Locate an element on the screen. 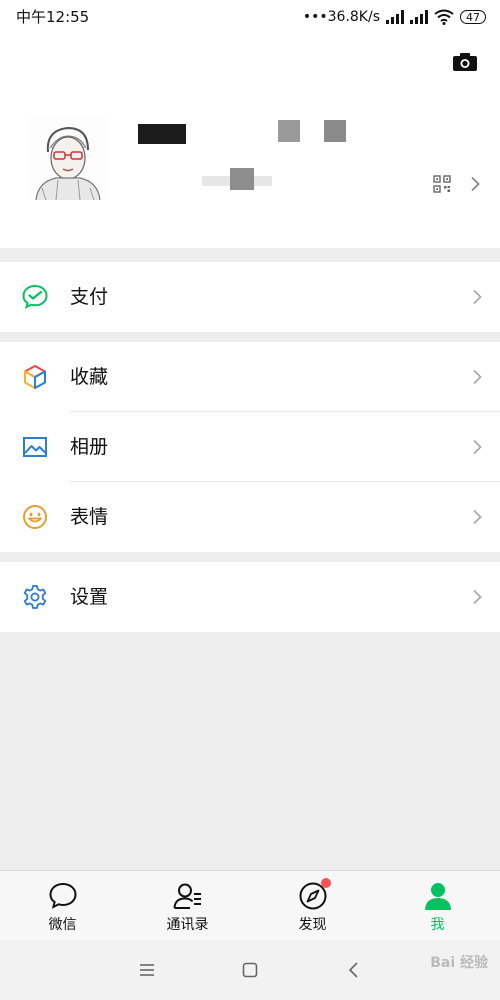 The image size is (500, 1000). menu-item-favorites: 收藏 is located at coordinates (250, 377).